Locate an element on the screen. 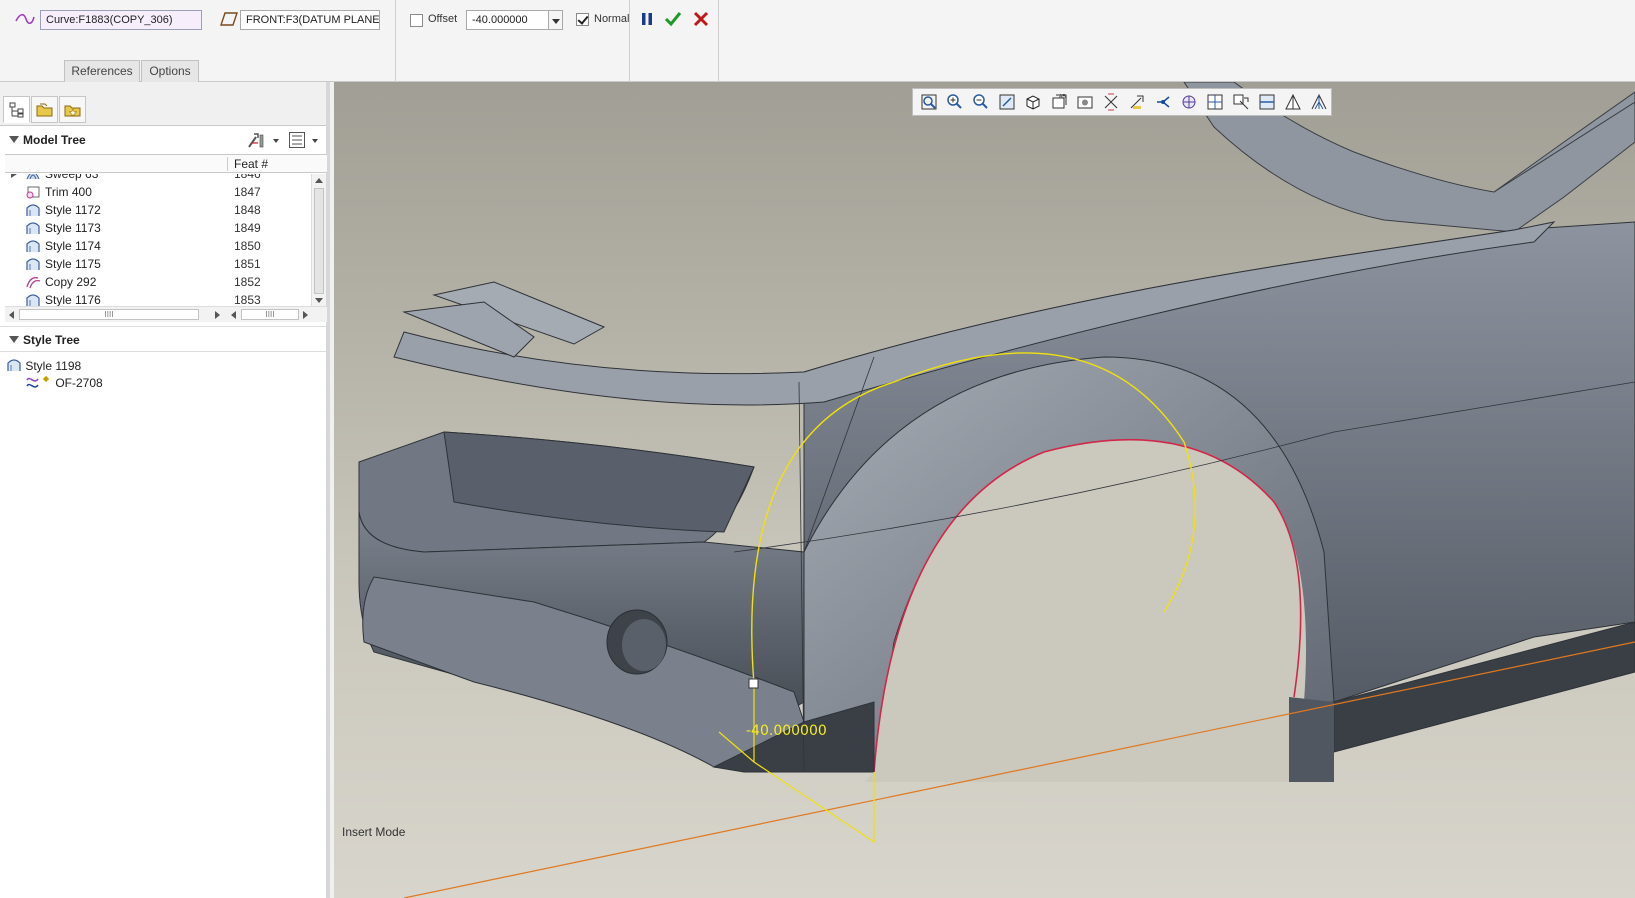 The width and height of the screenshot is (1635, 898). point-display-icon is located at coordinates (1163, 102).